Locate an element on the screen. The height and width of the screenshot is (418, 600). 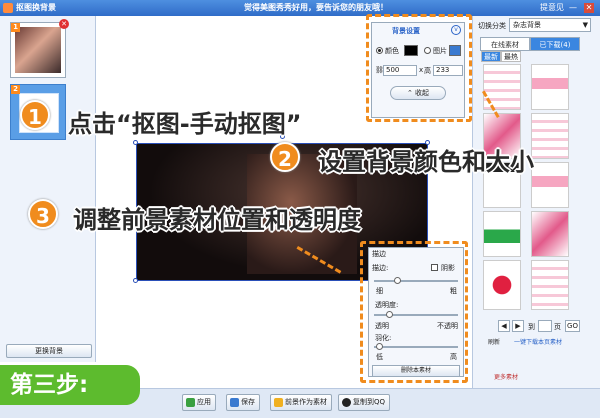
save-button: 保存 is located at coordinates (243, 402).